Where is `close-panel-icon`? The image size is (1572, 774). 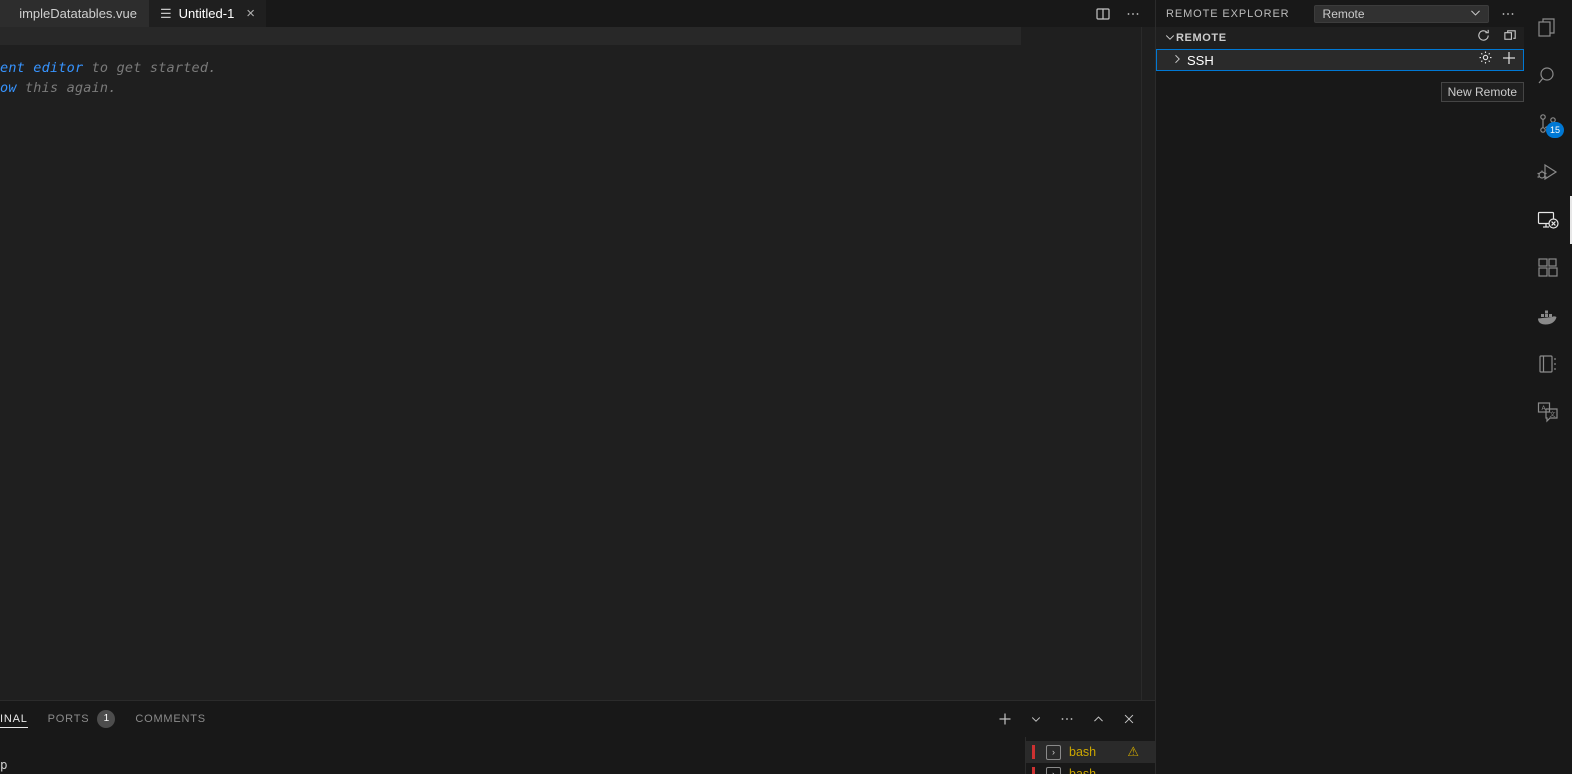
close-panel-icon is located at coordinates (1129, 719).